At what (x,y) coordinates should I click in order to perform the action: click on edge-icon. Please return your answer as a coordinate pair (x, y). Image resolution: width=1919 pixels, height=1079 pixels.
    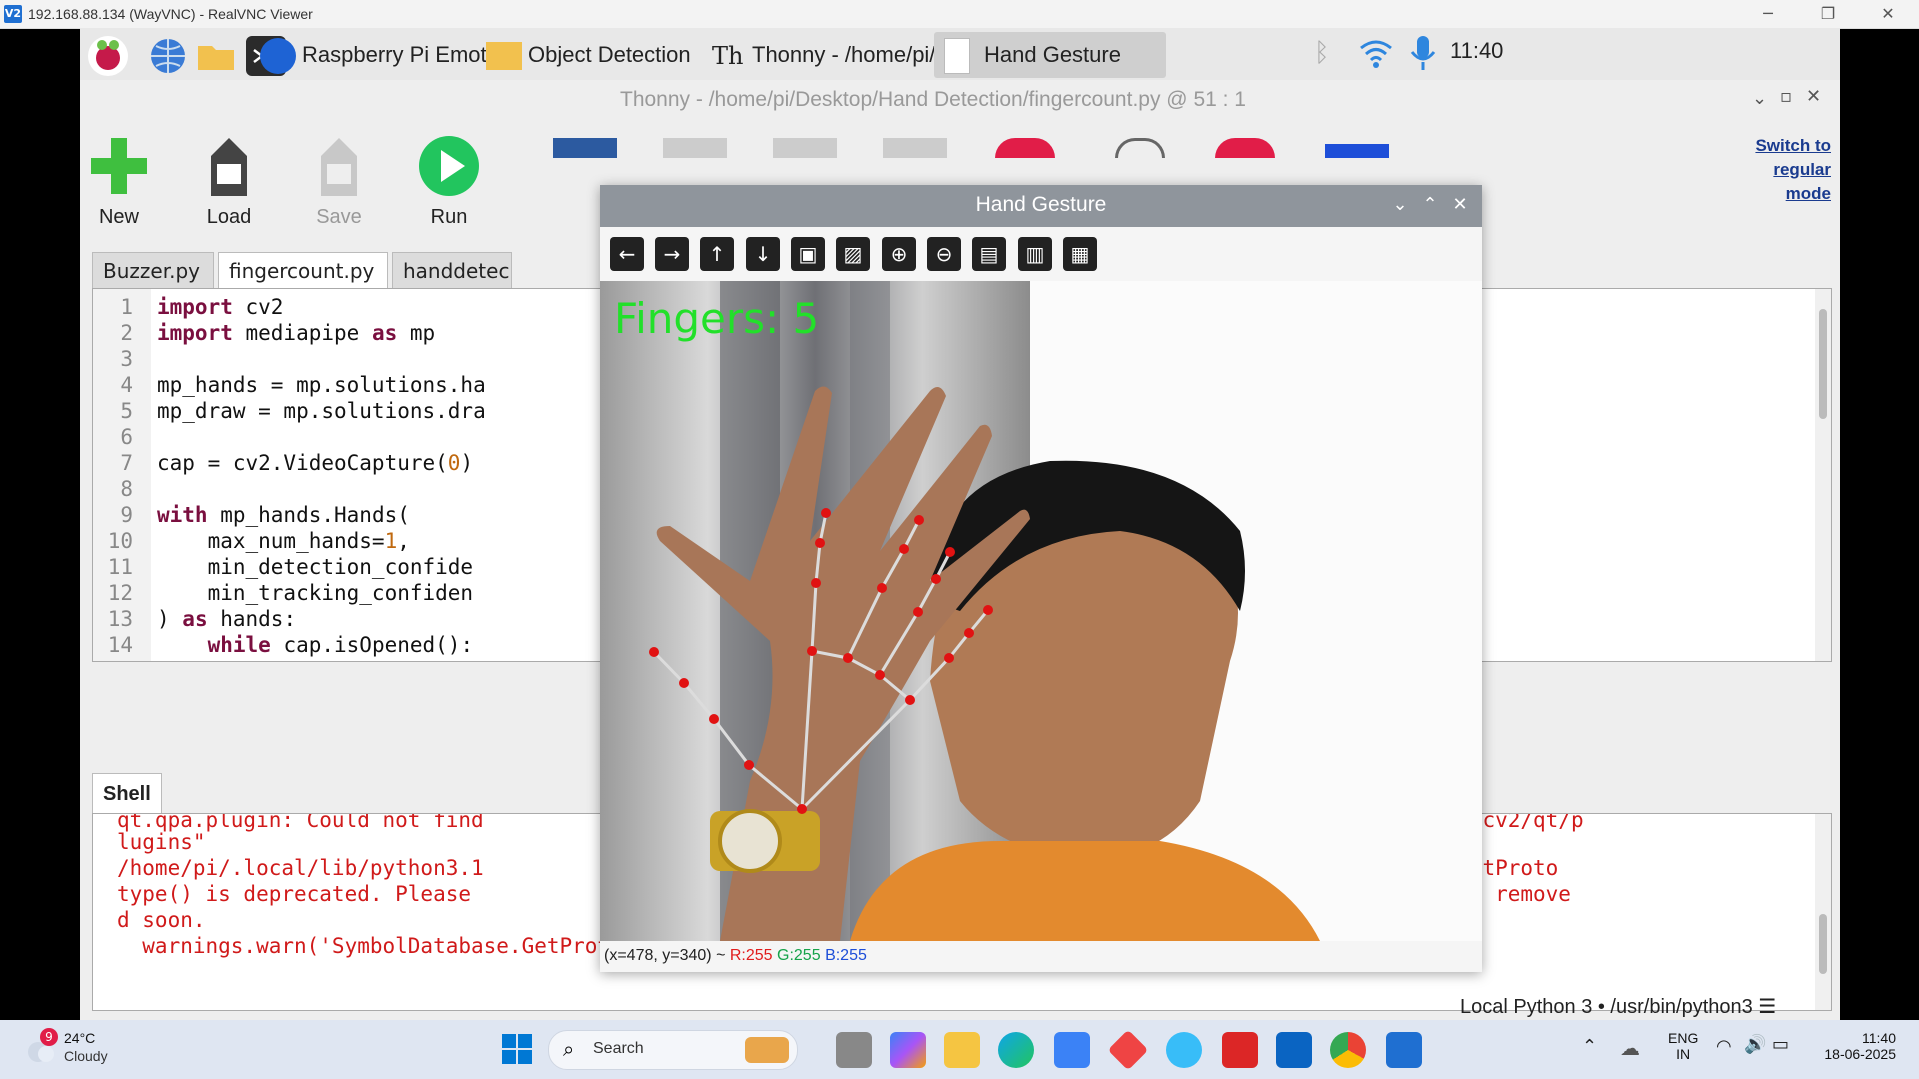
    Looking at the image, I should click on (1016, 1050).